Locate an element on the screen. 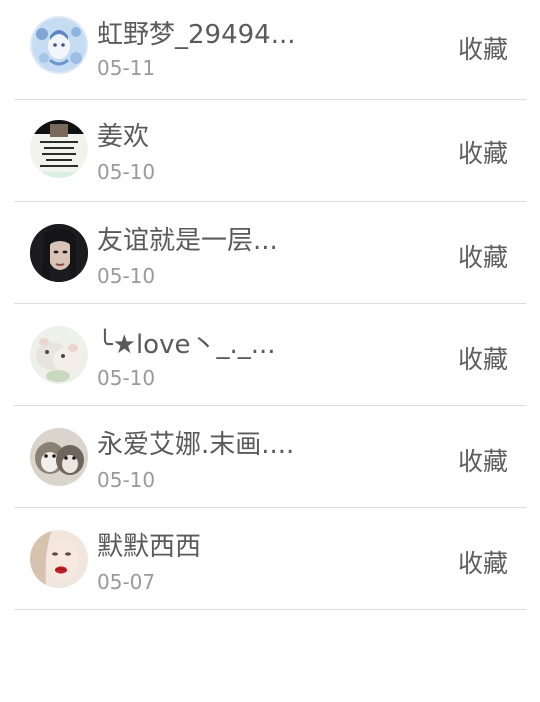  list-item: 虹野梦_29494... 05-11 收藏 is located at coordinates (270, 50).